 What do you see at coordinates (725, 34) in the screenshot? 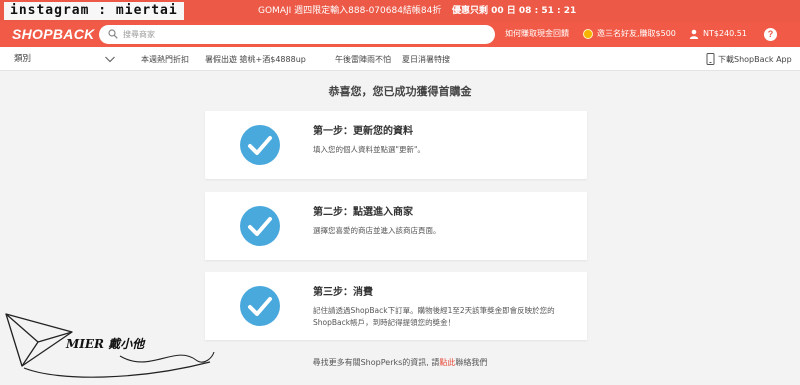
I see `account-balance: NT$240.51` at bounding box center [725, 34].